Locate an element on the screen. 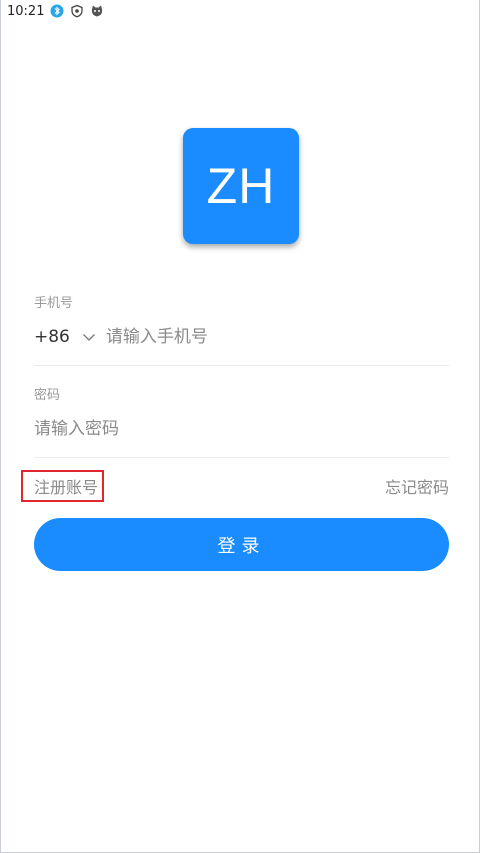 The height and width of the screenshot is (853, 480). phone-label: 手机号 is located at coordinates (54, 303).